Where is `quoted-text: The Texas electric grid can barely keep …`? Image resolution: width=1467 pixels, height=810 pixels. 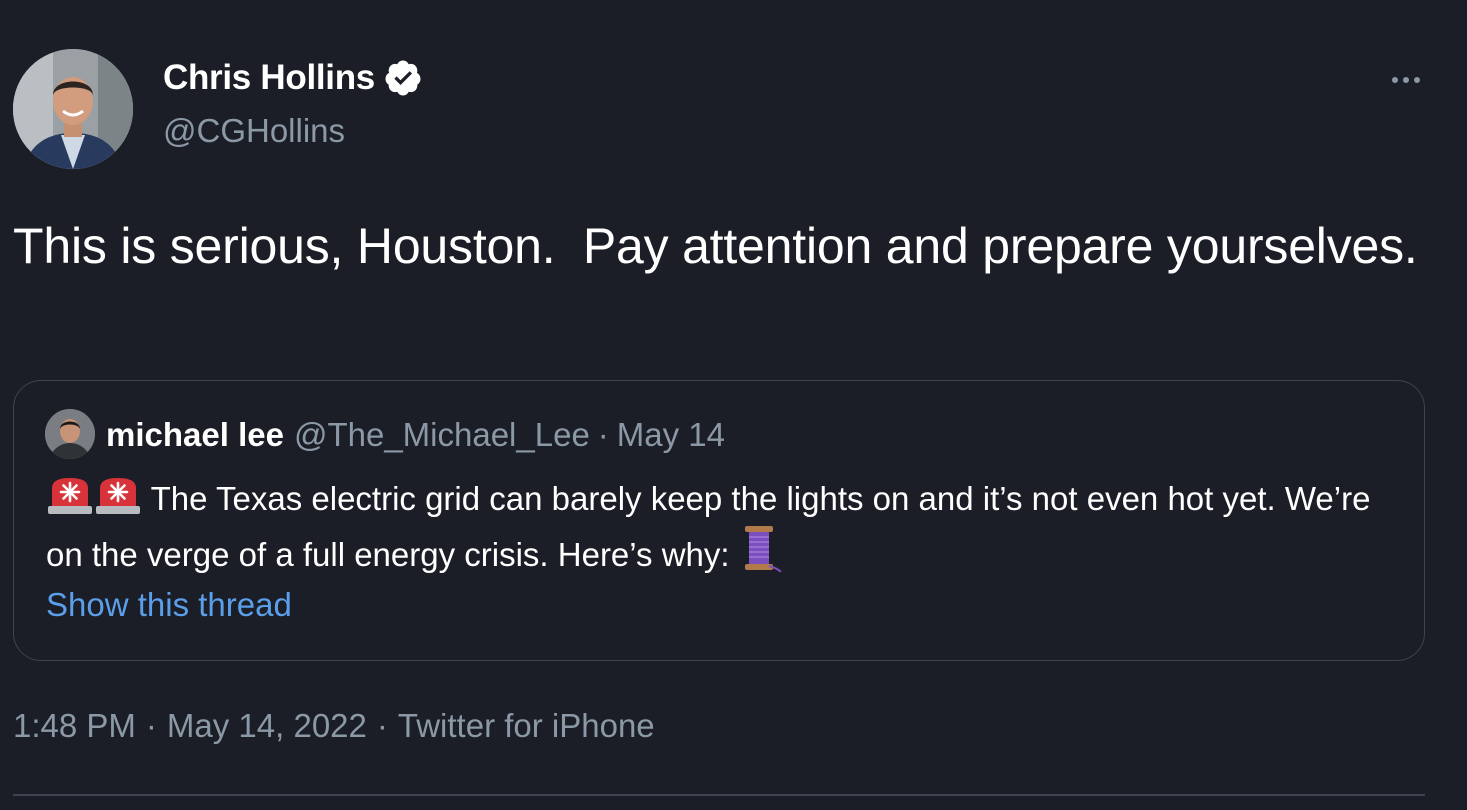 quoted-text: The Texas electric grid can barely keep … is located at coordinates (708, 526).